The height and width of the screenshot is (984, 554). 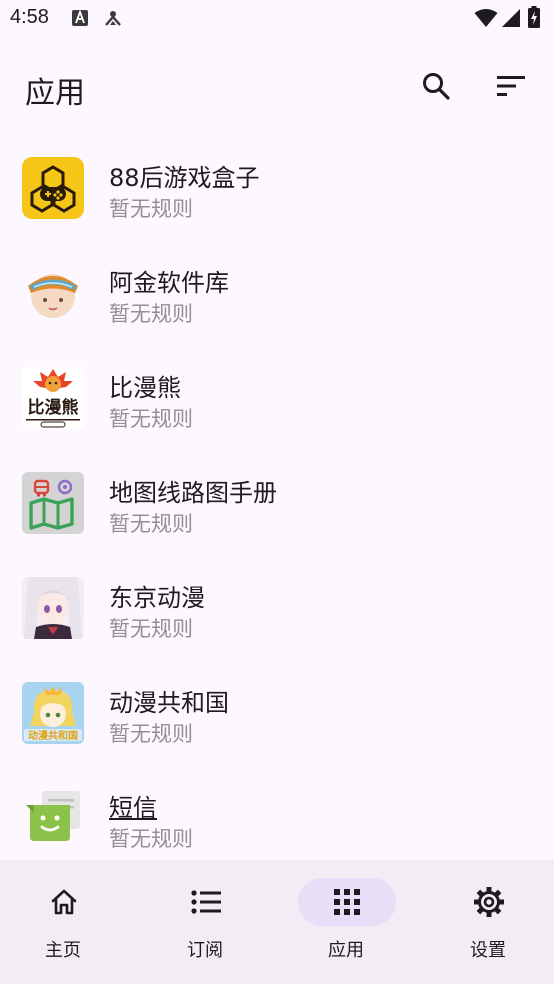 I want to click on nav-item-settings: 设置, so click(x=486, y=922).